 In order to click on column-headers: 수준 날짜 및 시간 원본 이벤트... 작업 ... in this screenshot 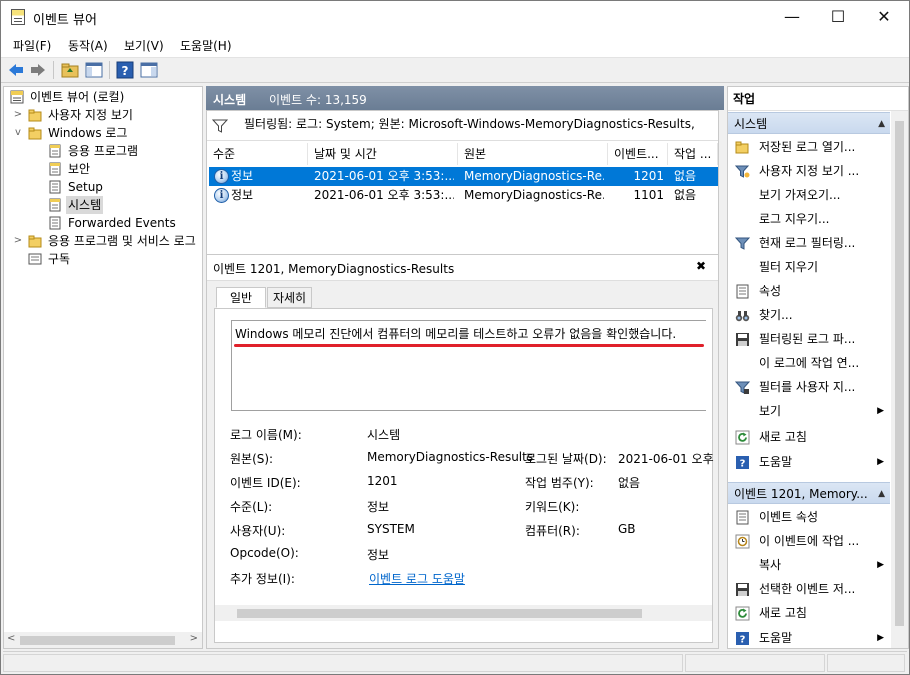, I will do `click(462, 154)`.